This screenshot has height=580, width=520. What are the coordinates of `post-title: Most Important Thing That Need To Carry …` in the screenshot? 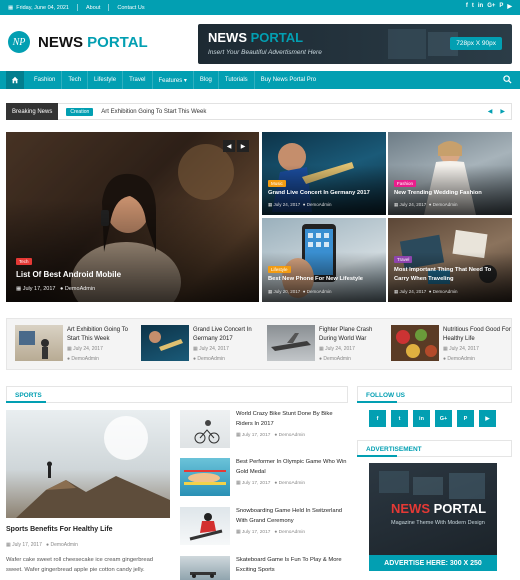 It's located at (450, 274).